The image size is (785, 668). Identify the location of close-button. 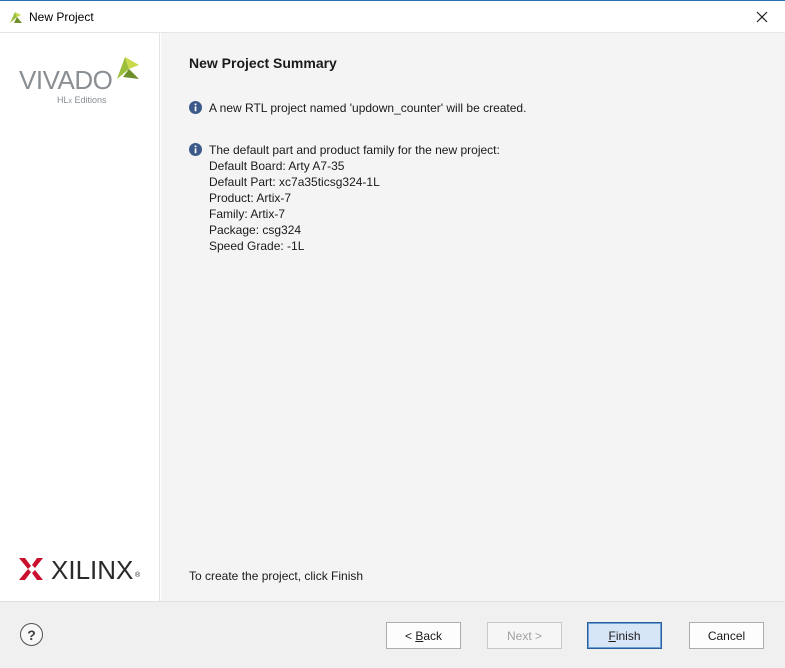
(762, 17).